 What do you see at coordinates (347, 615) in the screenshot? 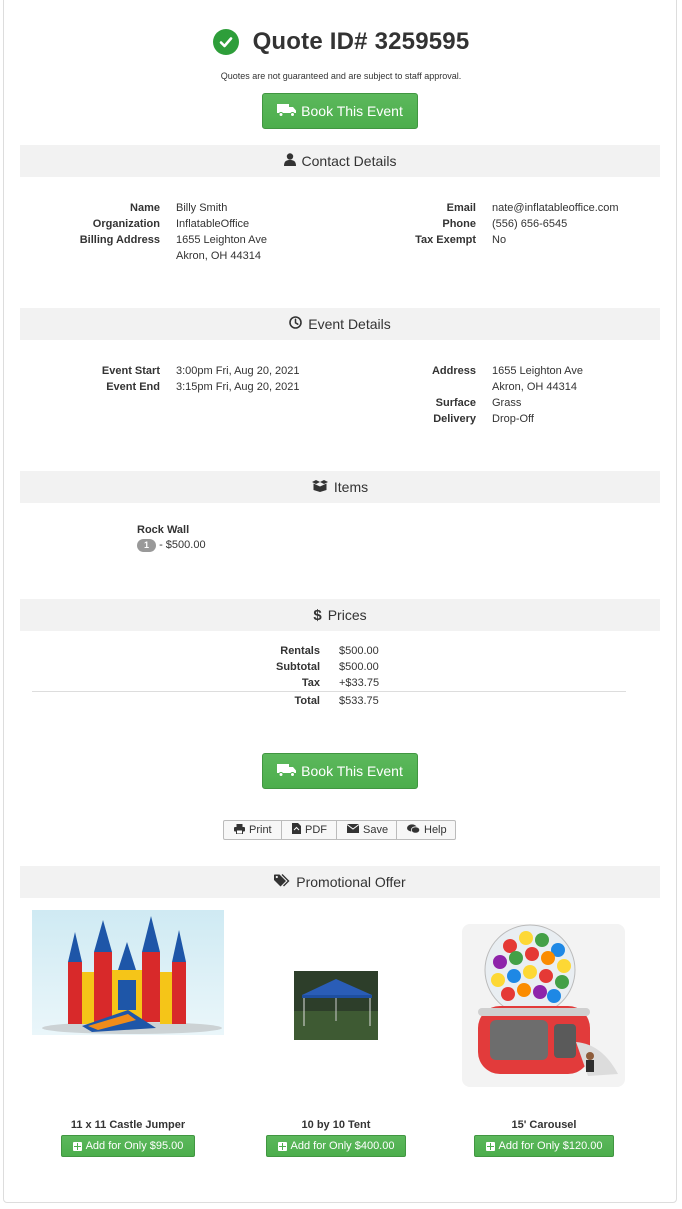
I see `prices-title: Prices` at bounding box center [347, 615].